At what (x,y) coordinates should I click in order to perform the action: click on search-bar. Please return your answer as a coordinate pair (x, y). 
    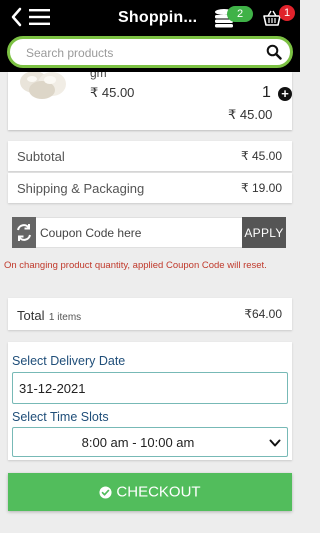
    Looking at the image, I should click on (150, 52).